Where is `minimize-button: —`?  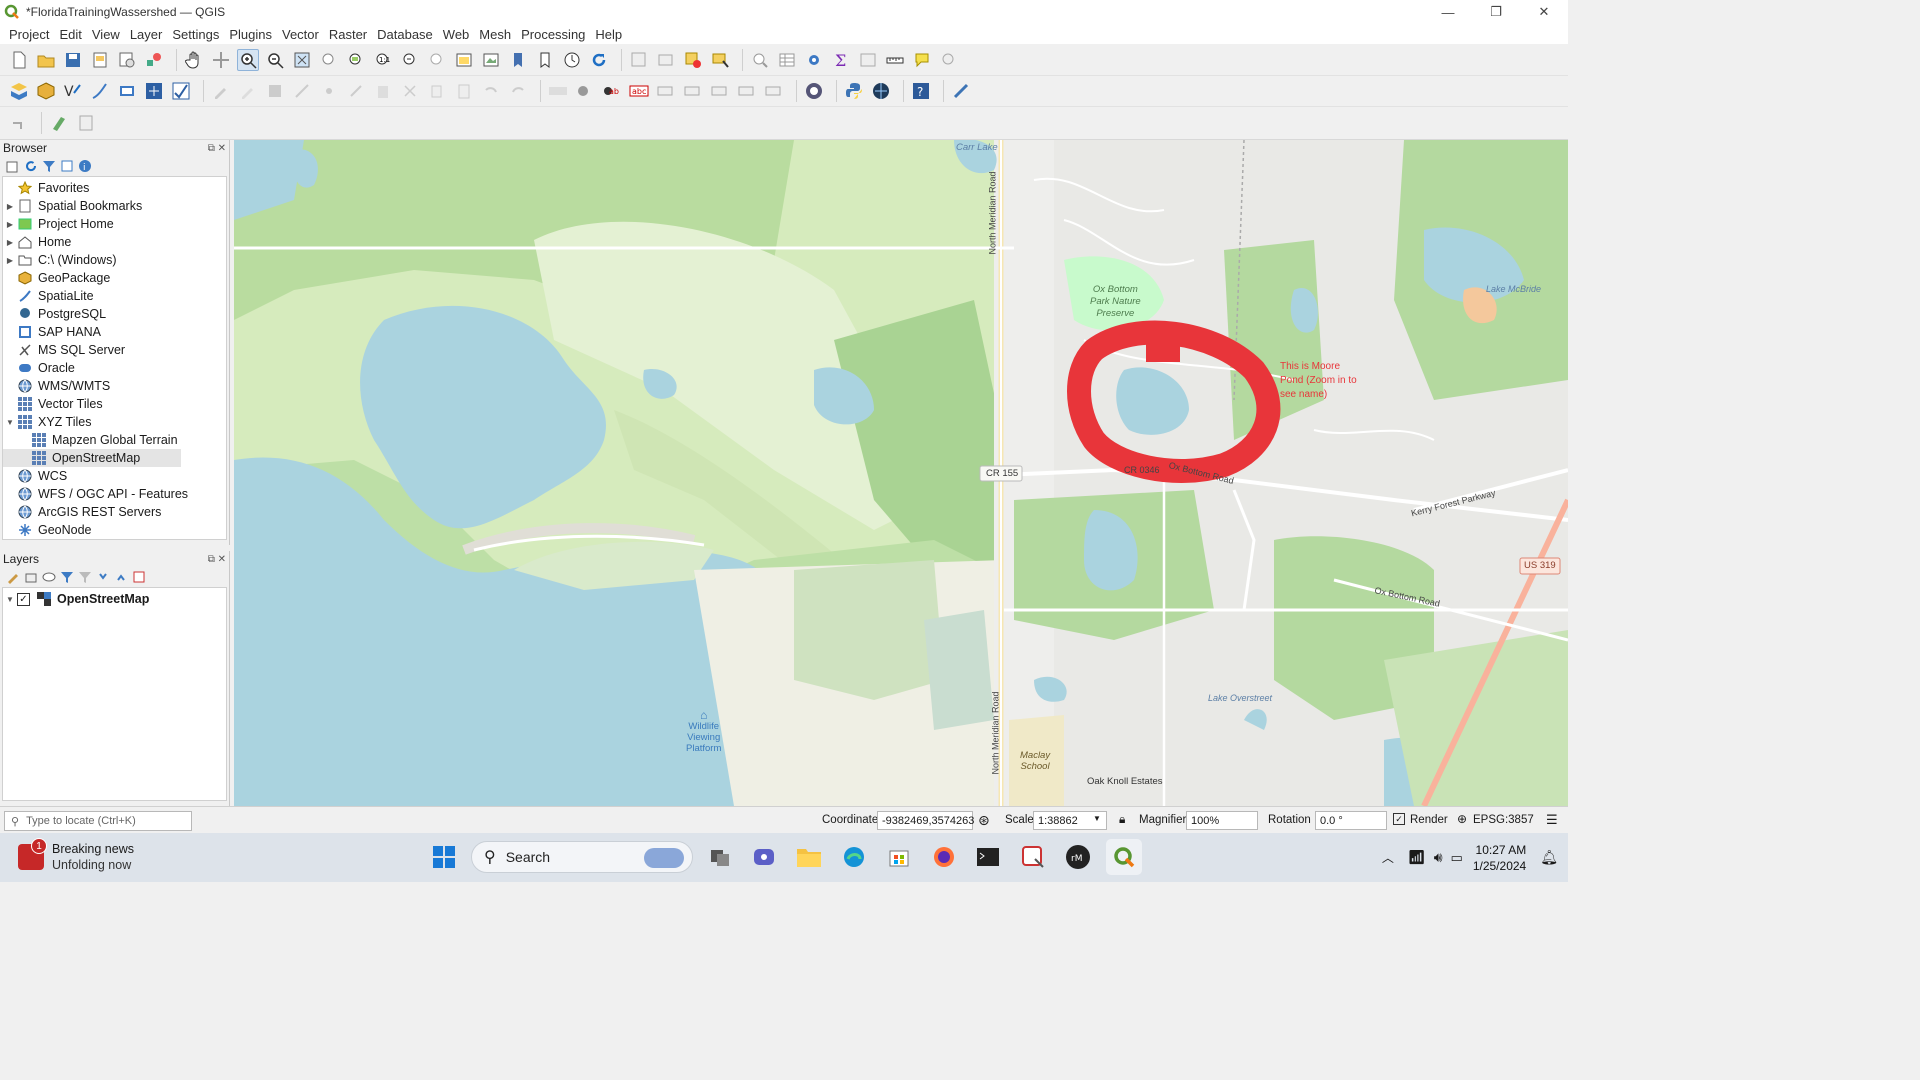 minimize-button: — is located at coordinates (1448, 12).